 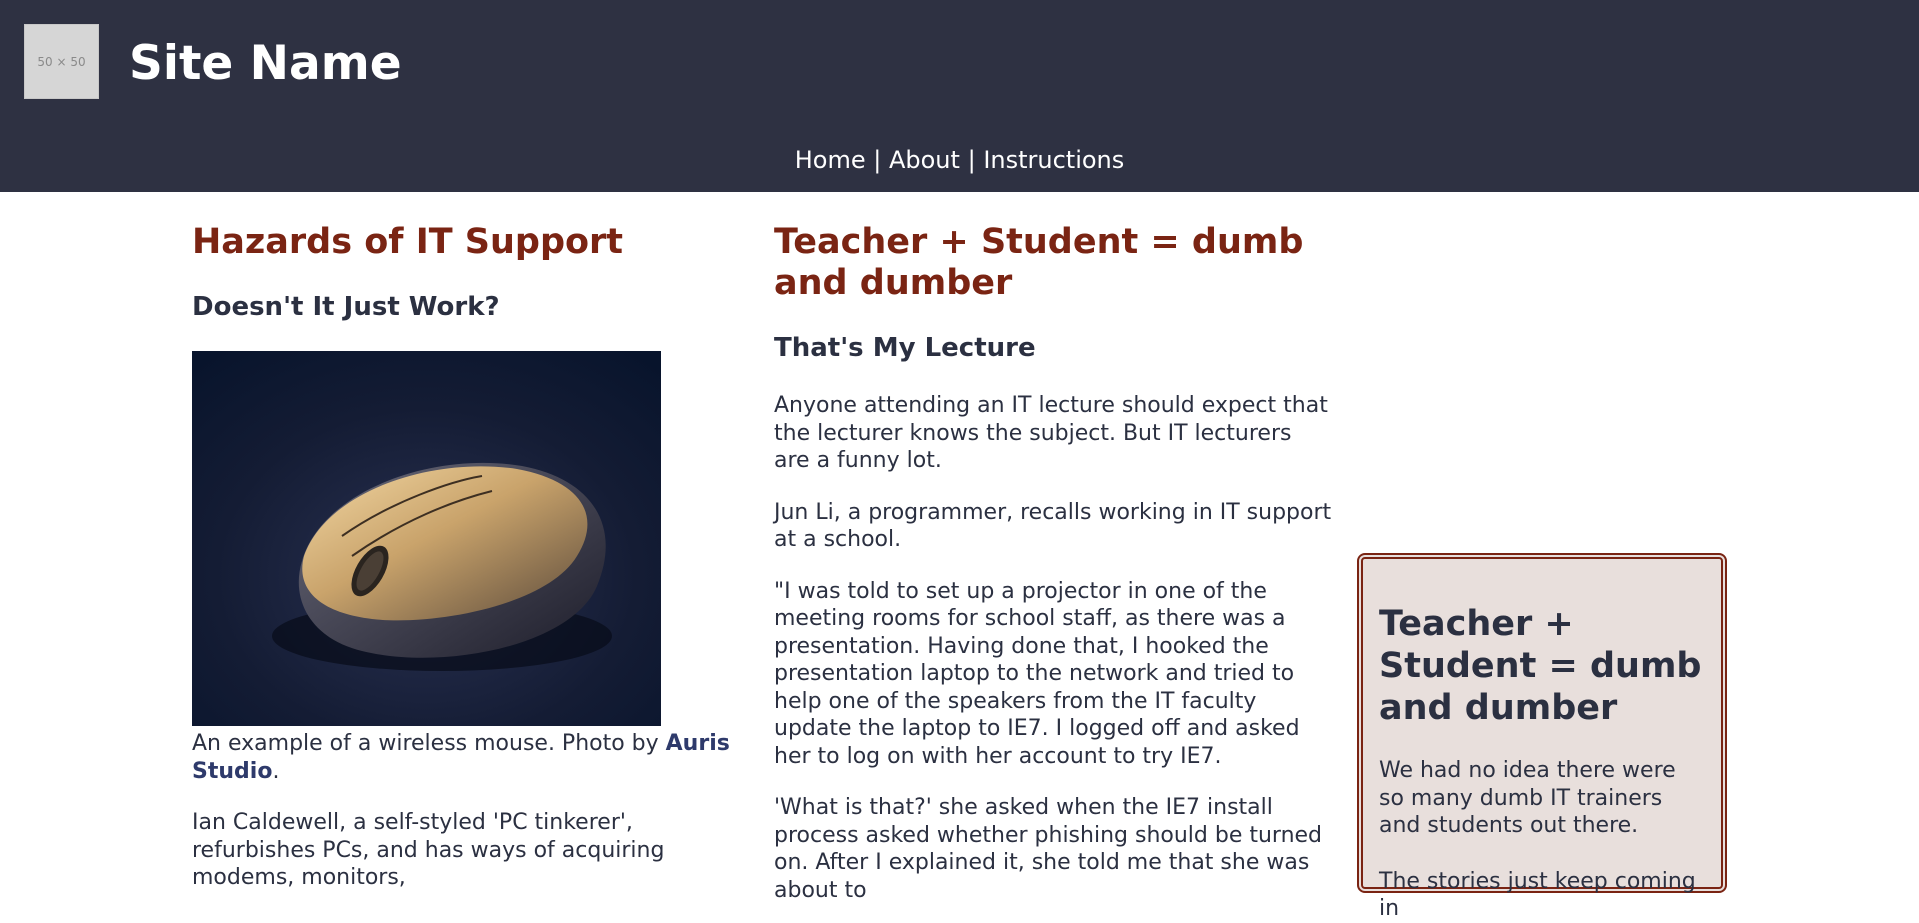 I want to click on nav-home-link: Home, so click(x=830, y=160).